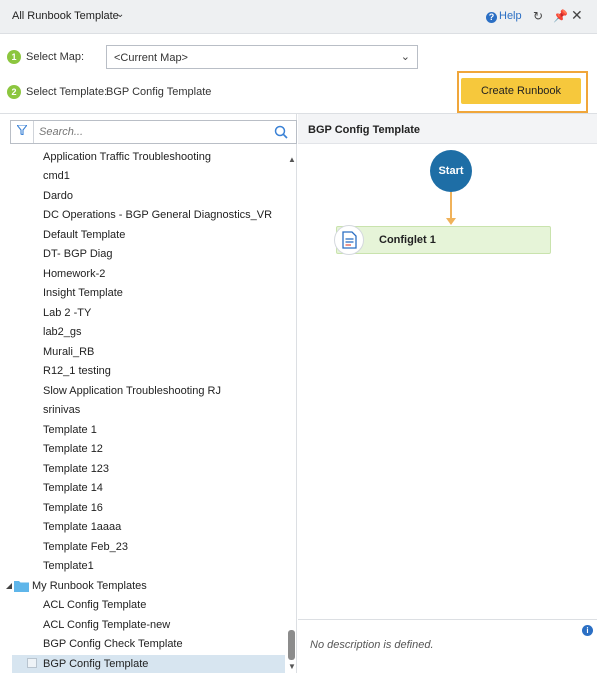 Image resolution: width=597 pixels, height=673 pixels. What do you see at coordinates (113, 644) in the screenshot?
I see `list-item: BGP Config Check Template` at bounding box center [113, 644].